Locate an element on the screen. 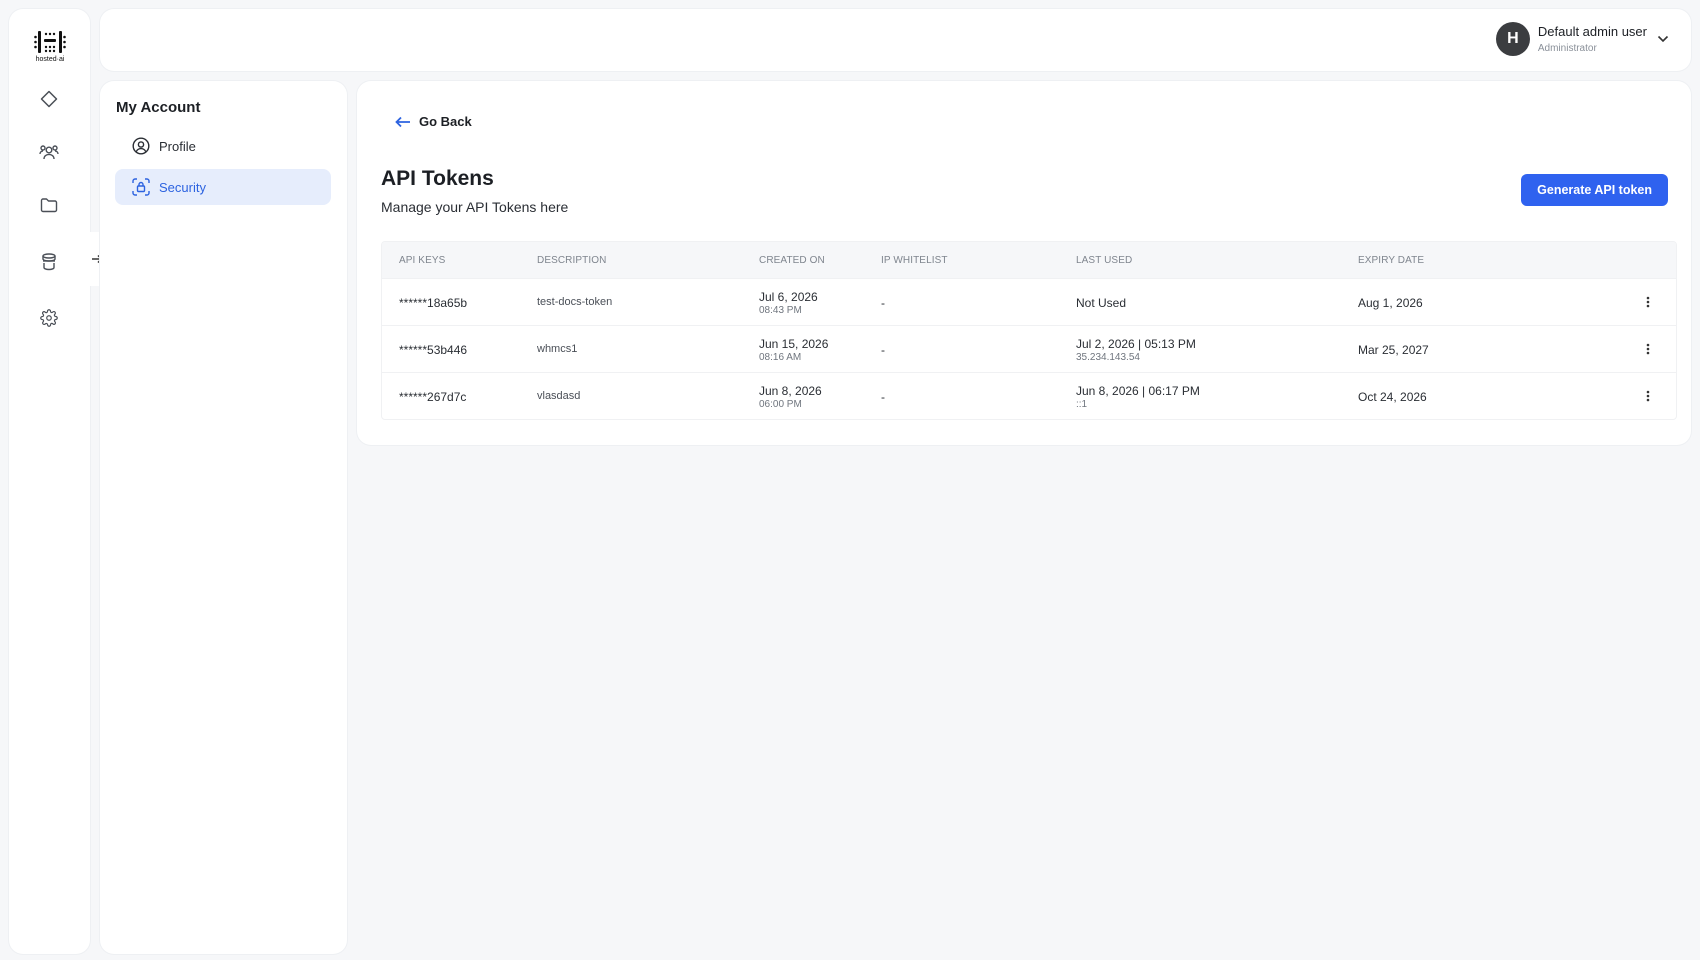 The image size is (1700, 960). subnav-title: My Account is located at coordinates (158, 107).